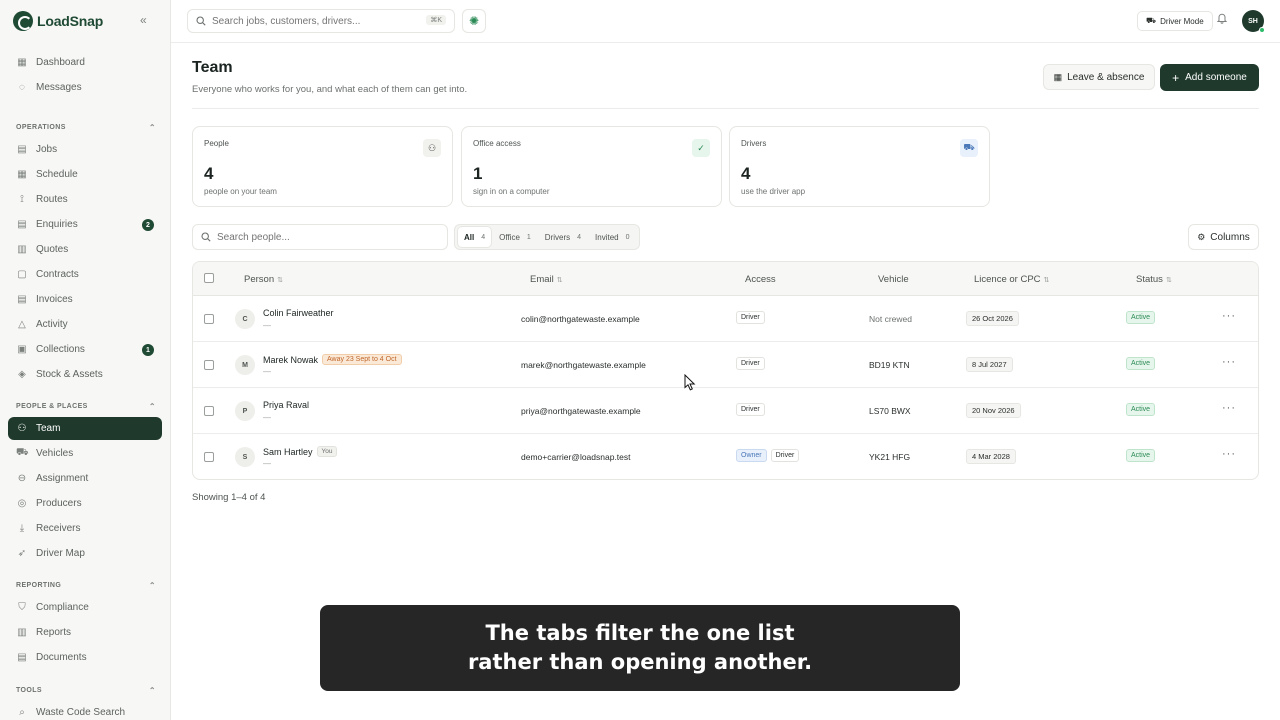 Image resolution: width=1280 pixels, height=720 pixels. Describe the element at coordinates (85, 453) in the screenshot. I see `sidebar-item-vehicles: ⛟ Vehicles` at that location.